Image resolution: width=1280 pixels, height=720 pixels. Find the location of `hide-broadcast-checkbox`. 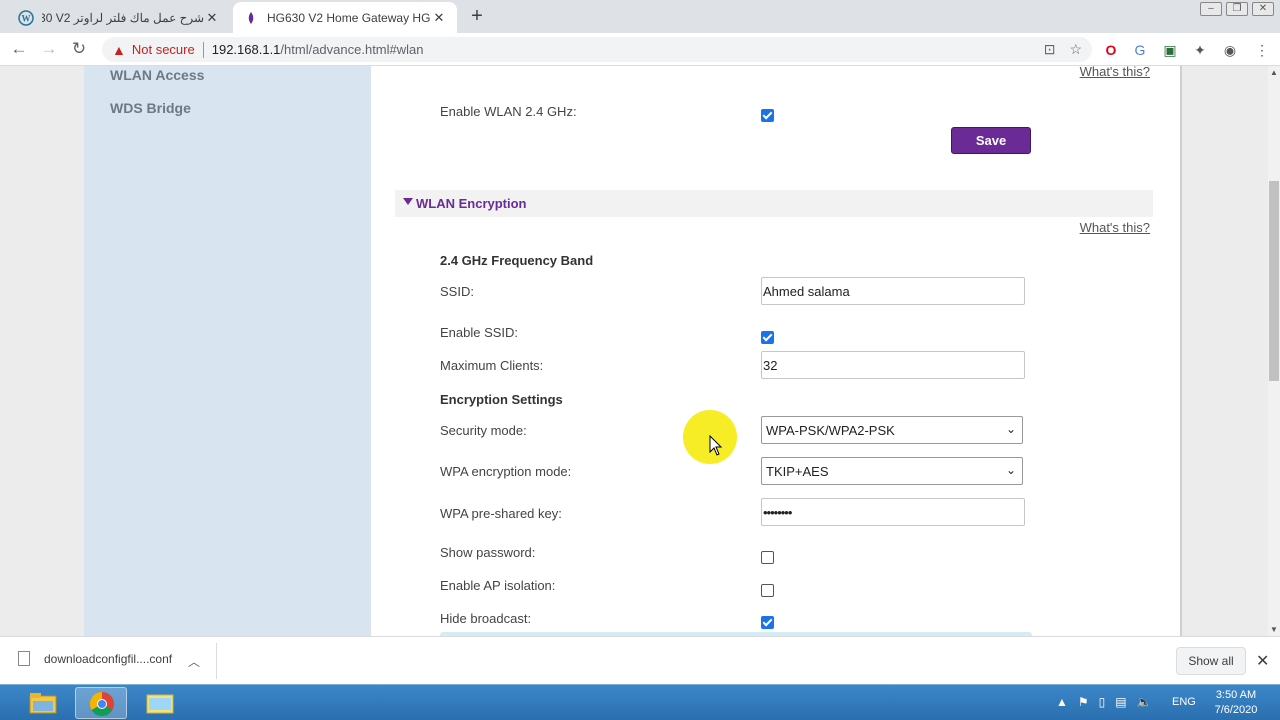

hide-broadcast-checkbox is located at coordinates (767, 622).